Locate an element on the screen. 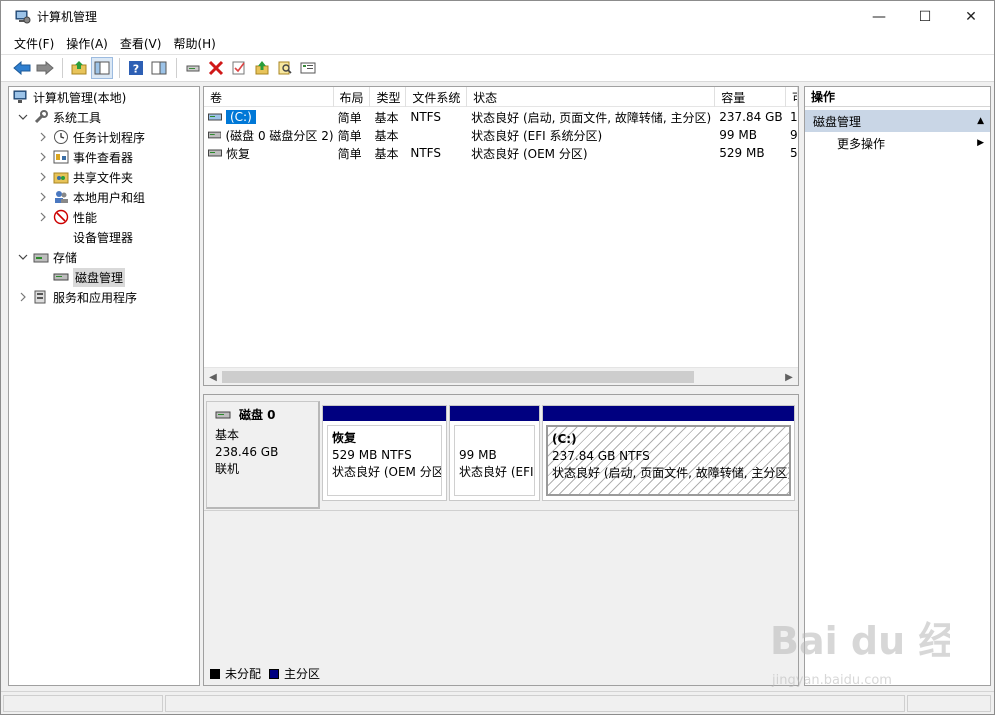 This screenshot has height=715, width=1000. column-header-free: 可 is located at coordinates (792, 97).